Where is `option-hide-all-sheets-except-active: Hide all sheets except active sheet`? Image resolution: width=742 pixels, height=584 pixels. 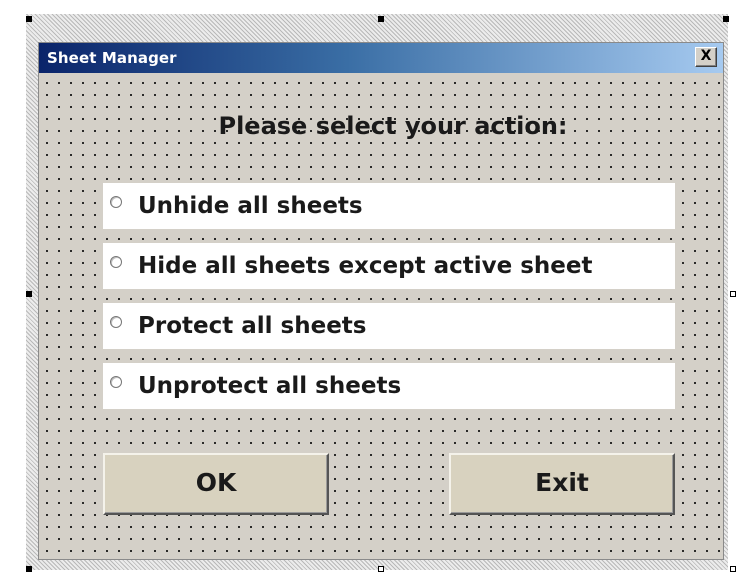
option-hide-all-sheets-except-active: Hide all sheets except active sheet is located at coordinates (389, 266).